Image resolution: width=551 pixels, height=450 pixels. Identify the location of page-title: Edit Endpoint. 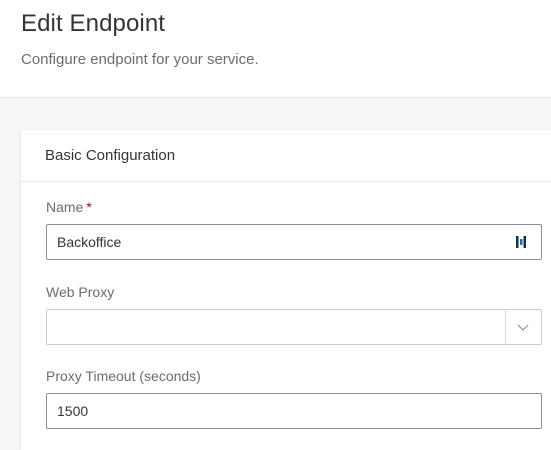
(93, 23).